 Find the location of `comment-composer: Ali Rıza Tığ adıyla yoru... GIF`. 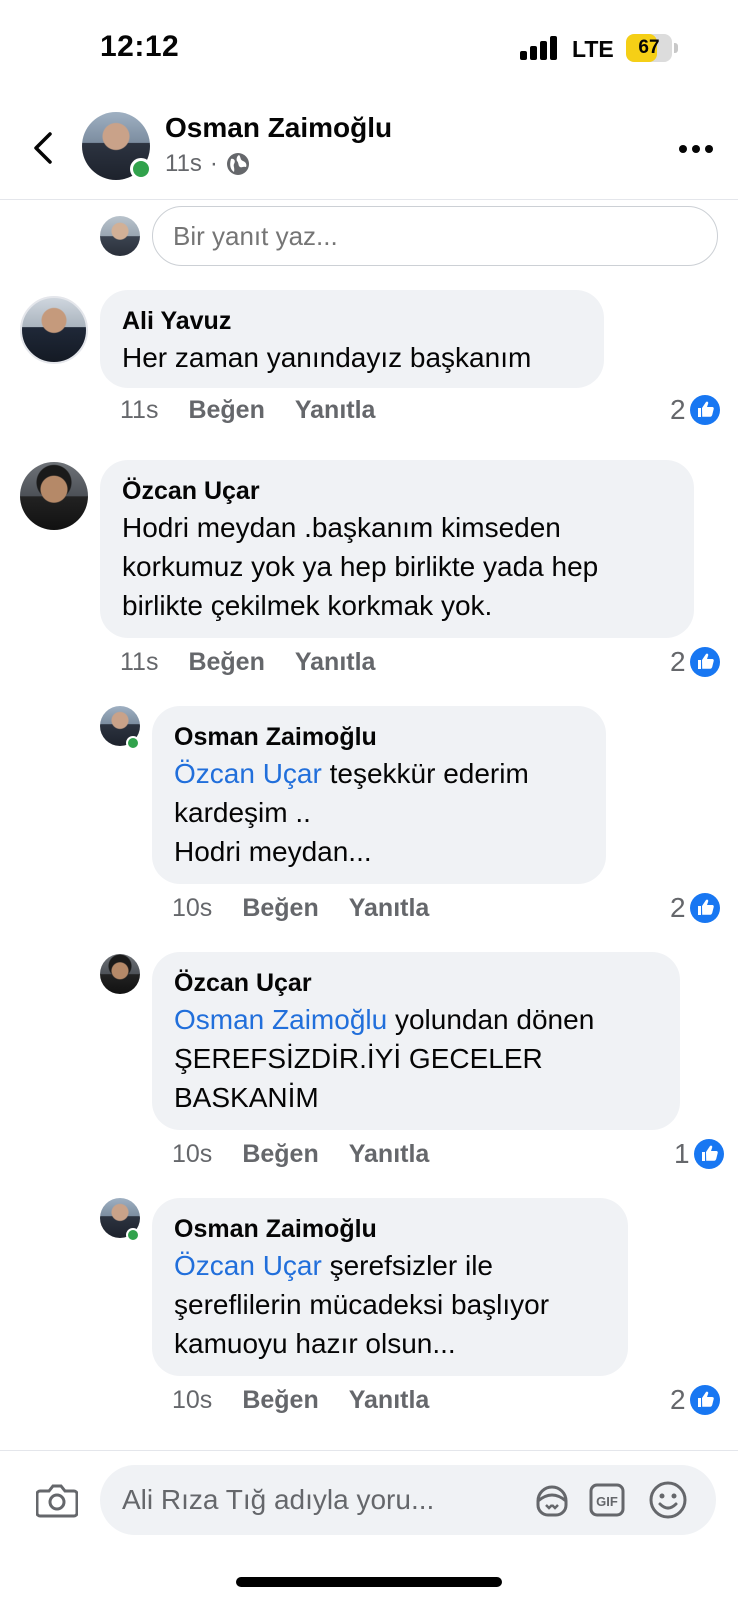

comment-composer: Ali Rıza Tığ adıyla yoru... GIF is located at coordinates (369, 1525).